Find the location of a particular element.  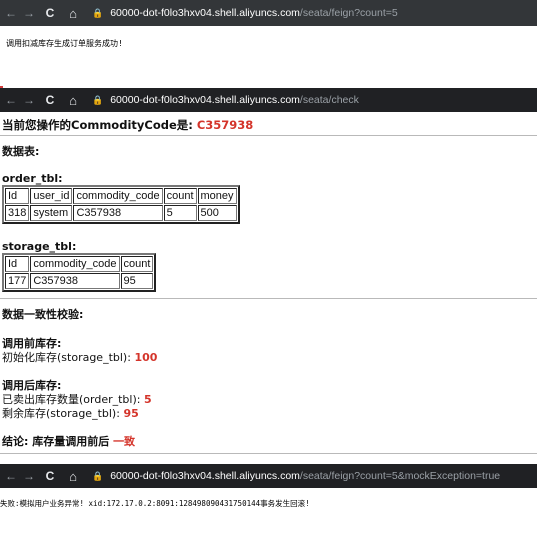

heading-label: 当前您操作的CommodityCode是: is located at coordinates (99, 125).